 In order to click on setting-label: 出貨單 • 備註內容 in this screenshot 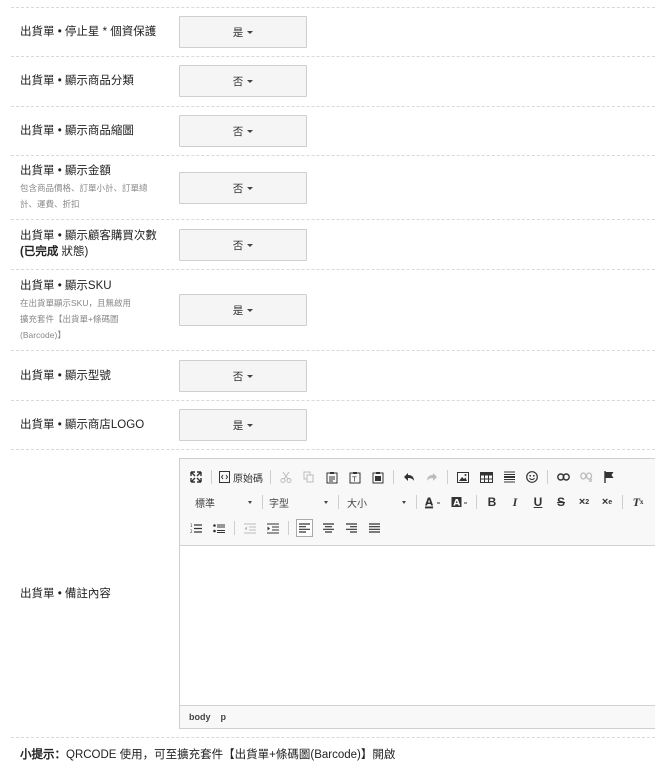, I will do `click(65, 594)`.